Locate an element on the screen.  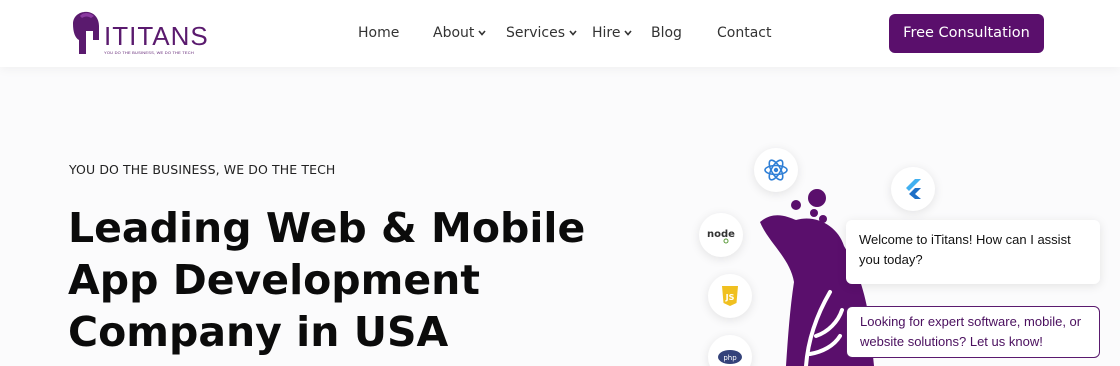
logo-tagline: YOU DO THE BUSINESS, WE DO THE TECH is located at coordinates (149, 52).